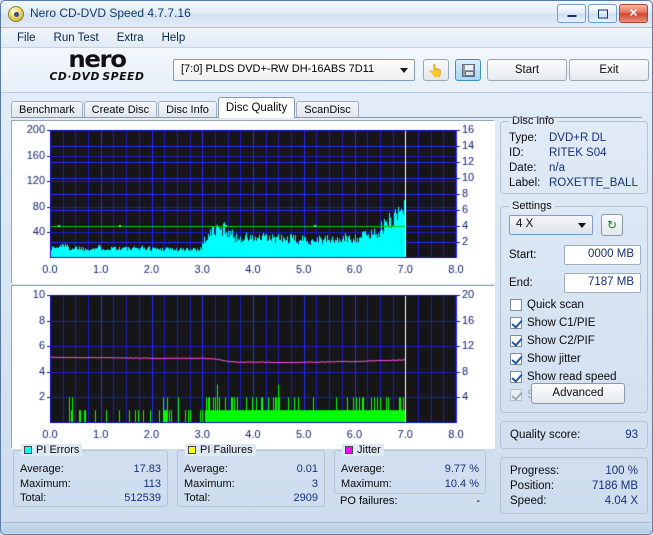 Image resolution: width=653 pixels, height=535 pixels. What do you see at coordinates (554, 359) in the screenshot?
I see `checkbox-show-jitter-label: Show jitter` at bounding box center [554, 359].